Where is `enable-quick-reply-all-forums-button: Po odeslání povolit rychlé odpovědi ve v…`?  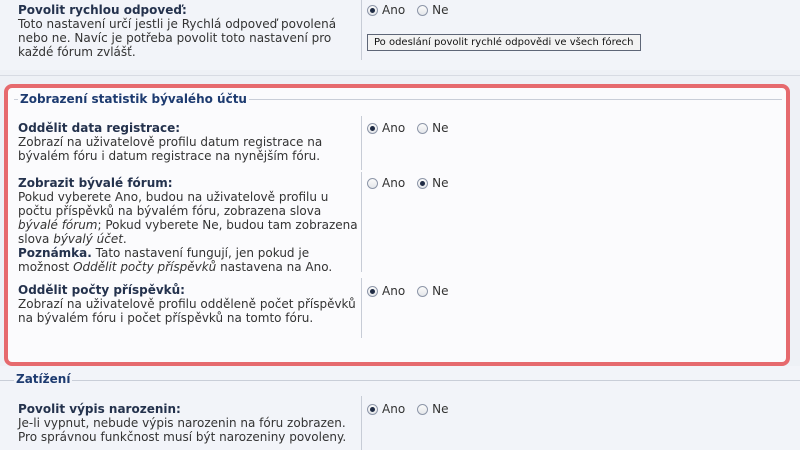 enable-quick-reply-all-forums-button: Po odeslání povolit rychlé odpovědi ve v… is located at coordinates (504, 42).